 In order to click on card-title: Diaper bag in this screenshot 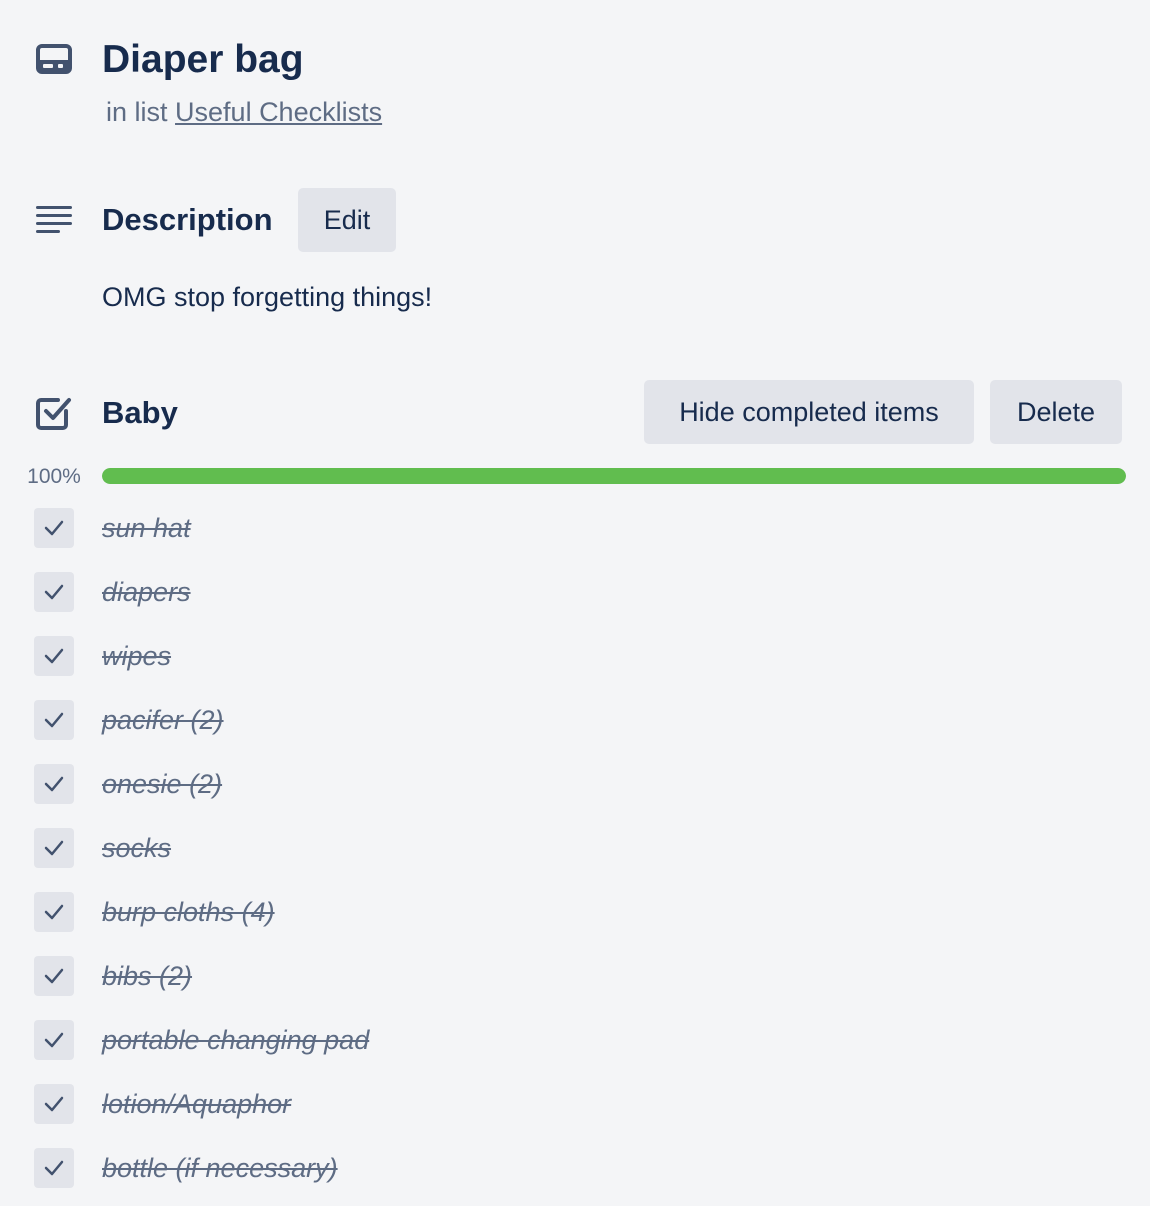, I will do `click(203, 59)`.